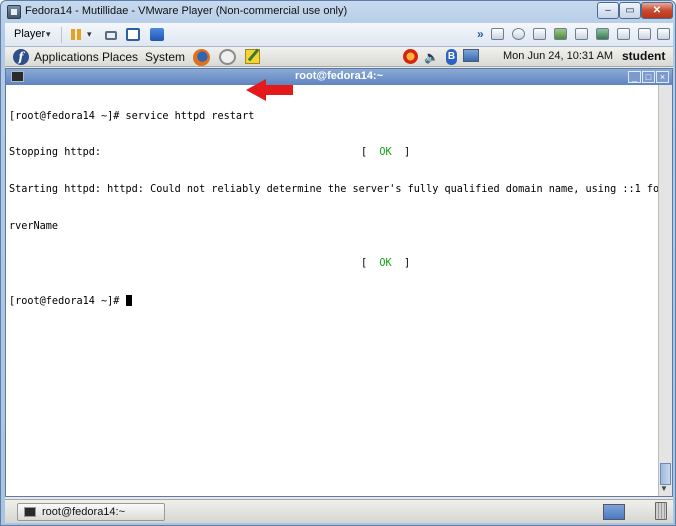 Image resolution: width=676 pixels, height=526 pixels. Describe the element at coordinates (227, 57) in the screenshot. I see `mail-launcher-icon` at that location.